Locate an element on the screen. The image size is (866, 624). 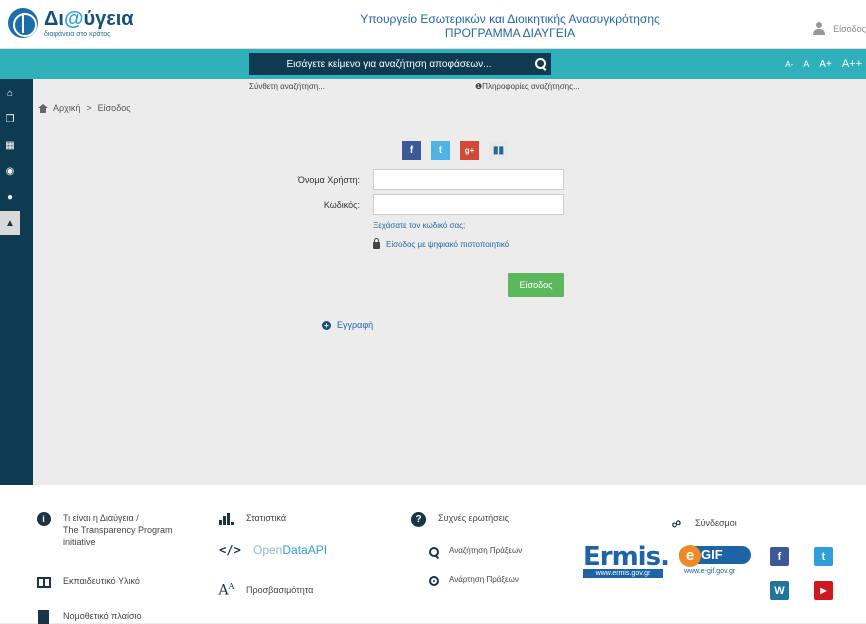
certificate-login-label: Είσοδος με ψηφιακό πιστοποιητικό is located at coordinates (448, 244).